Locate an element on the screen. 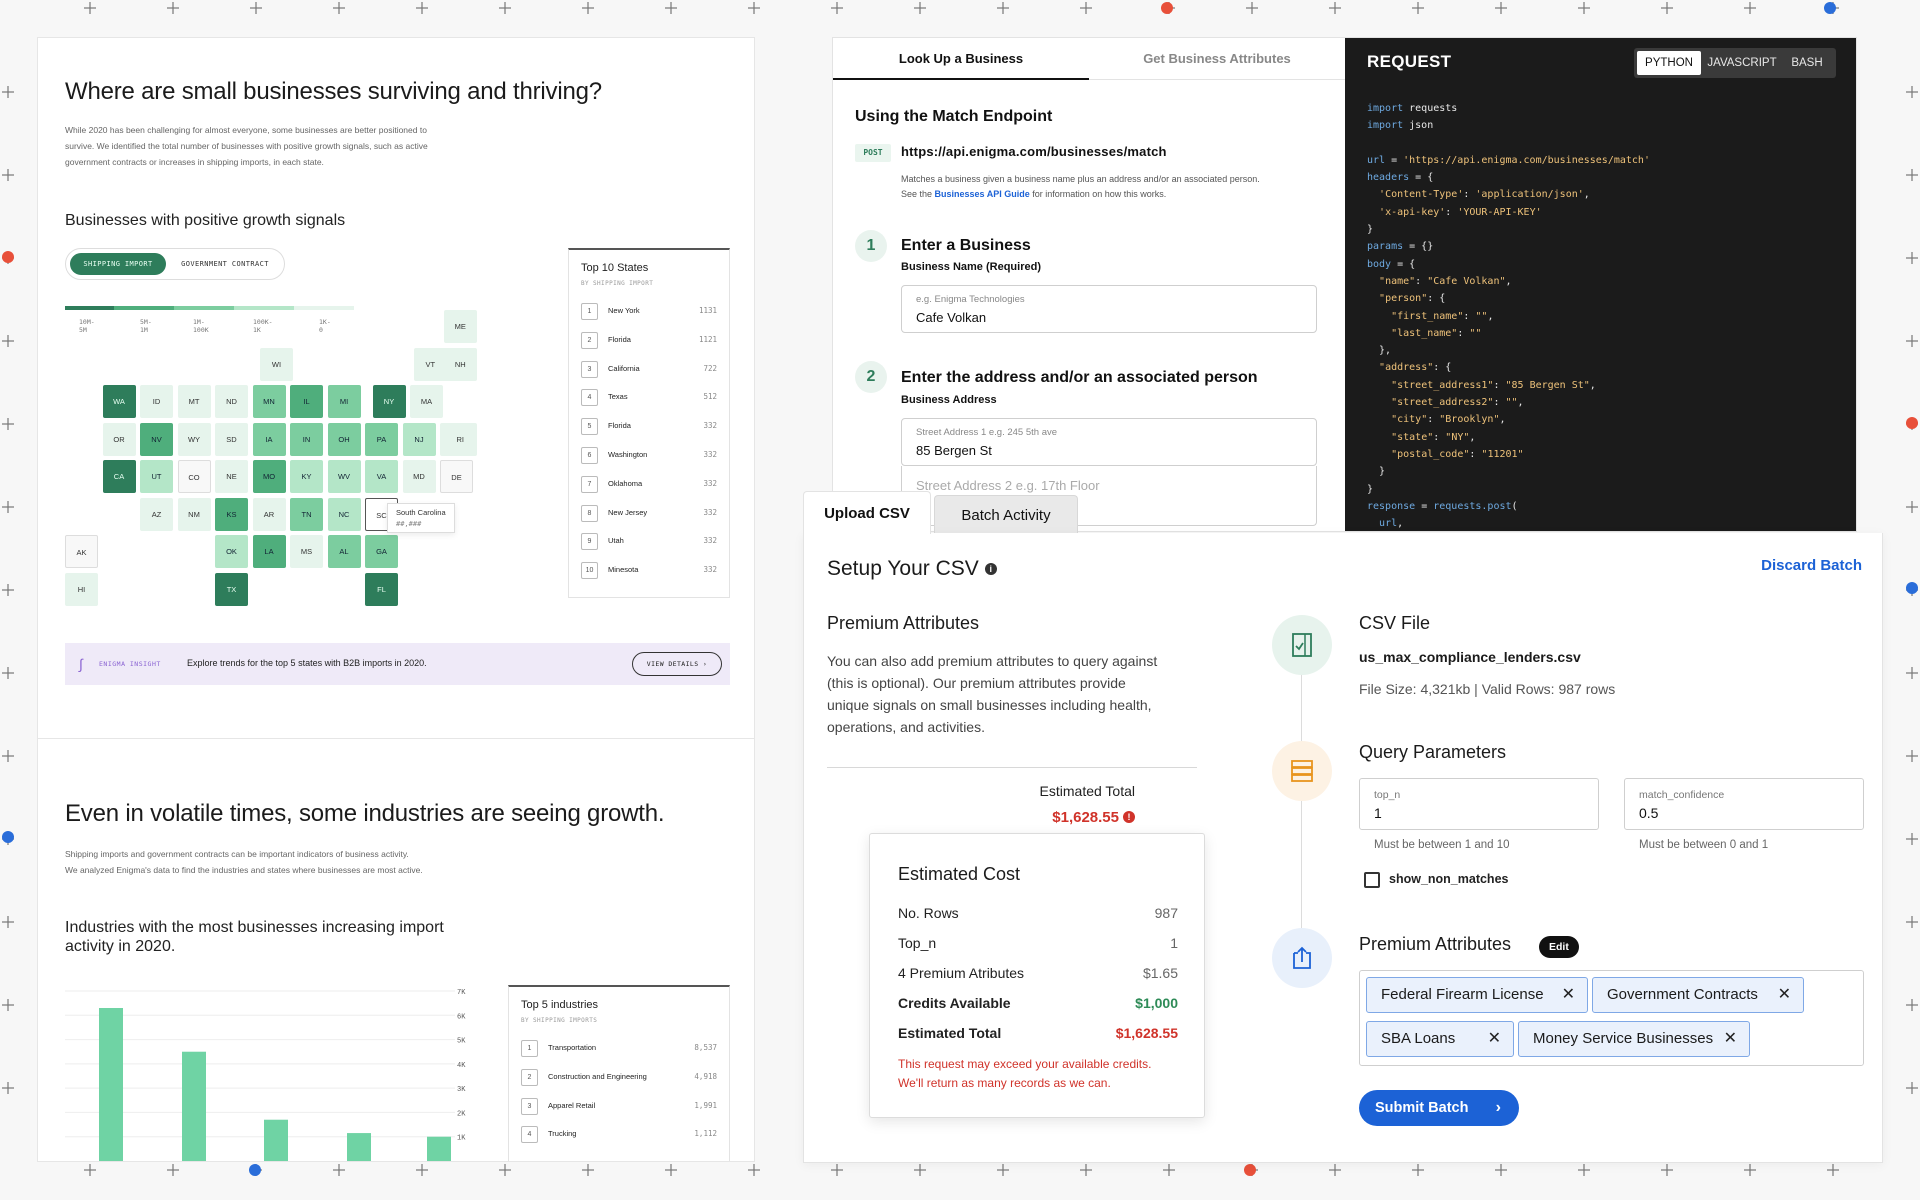  businesses-api-guide-link: Businesses API Guide is located at coordinates (982, 194).